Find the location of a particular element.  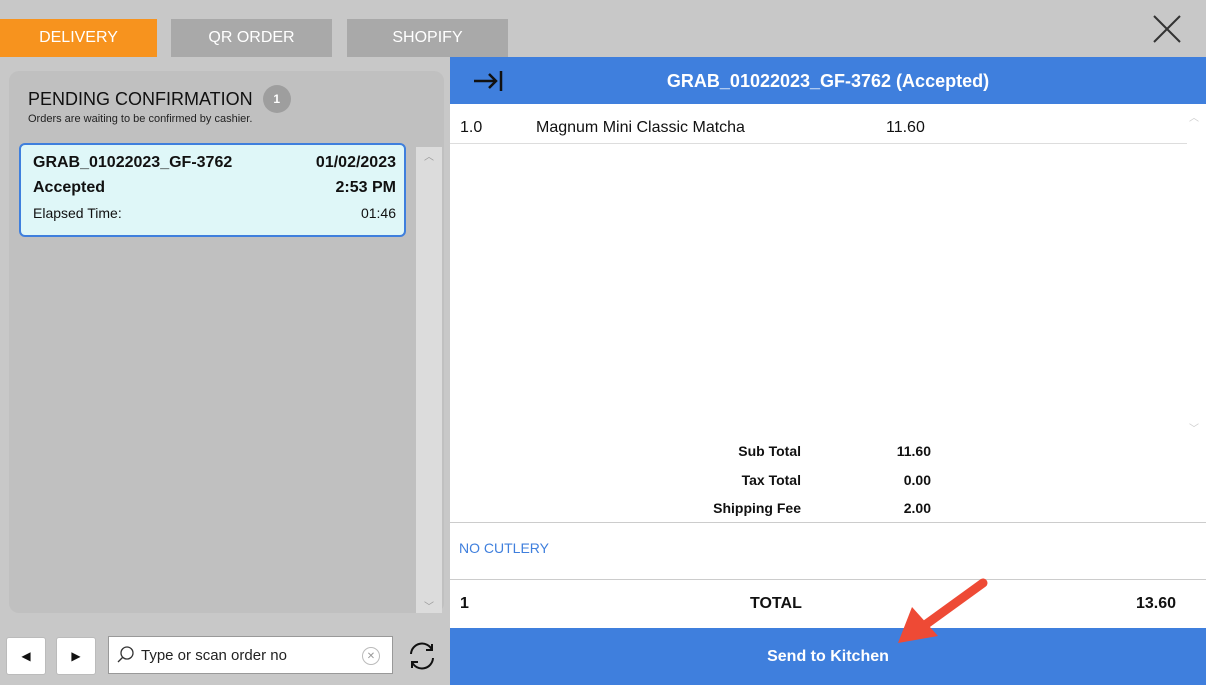

subtotal-label: Sub Total is located at coordinates (769, 451).